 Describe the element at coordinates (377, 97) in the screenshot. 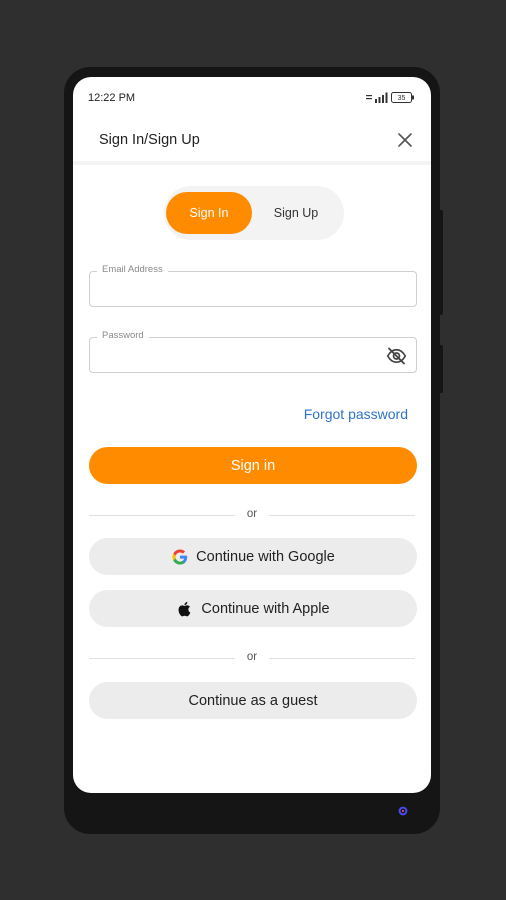

I see `signal-icon` at that location.